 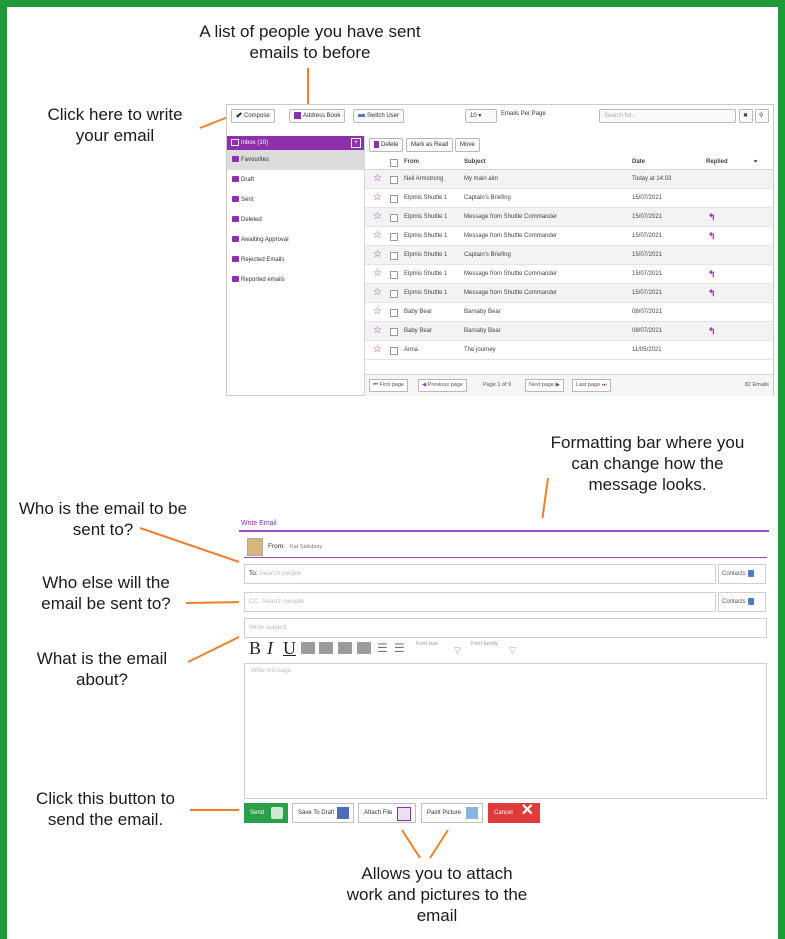 I want to click on next-page-button: Next page ▶, so click(x=544, y=385).